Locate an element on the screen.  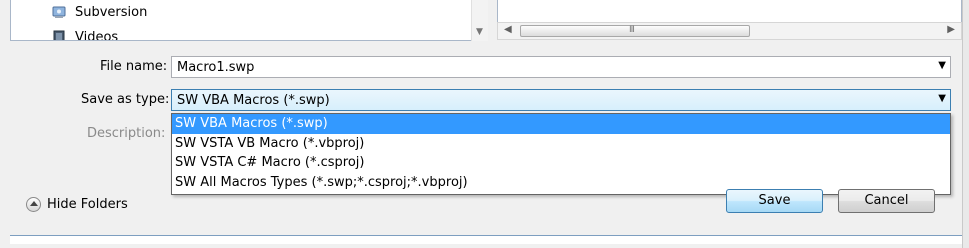
hide-folders-toggle: Hide Folders is located at coordinates (77, 204).